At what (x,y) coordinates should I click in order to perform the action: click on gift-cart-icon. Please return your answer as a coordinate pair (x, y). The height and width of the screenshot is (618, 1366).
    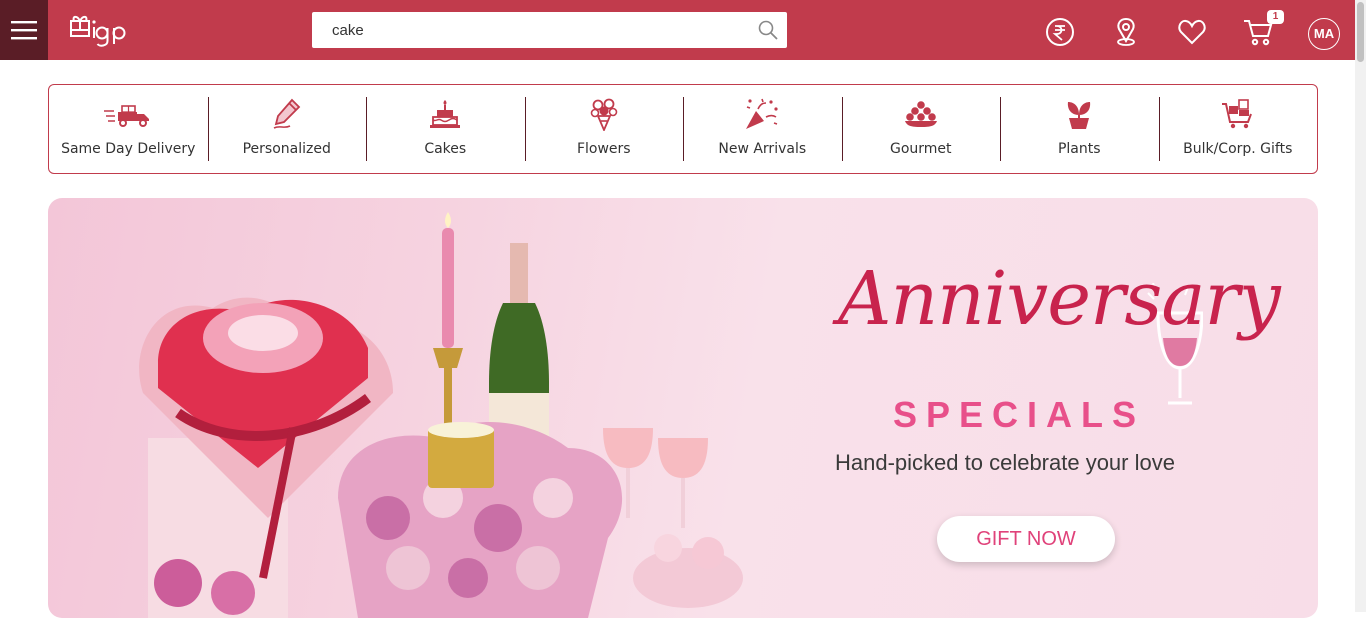
    Looking at the image, I should click on (1236, 114).